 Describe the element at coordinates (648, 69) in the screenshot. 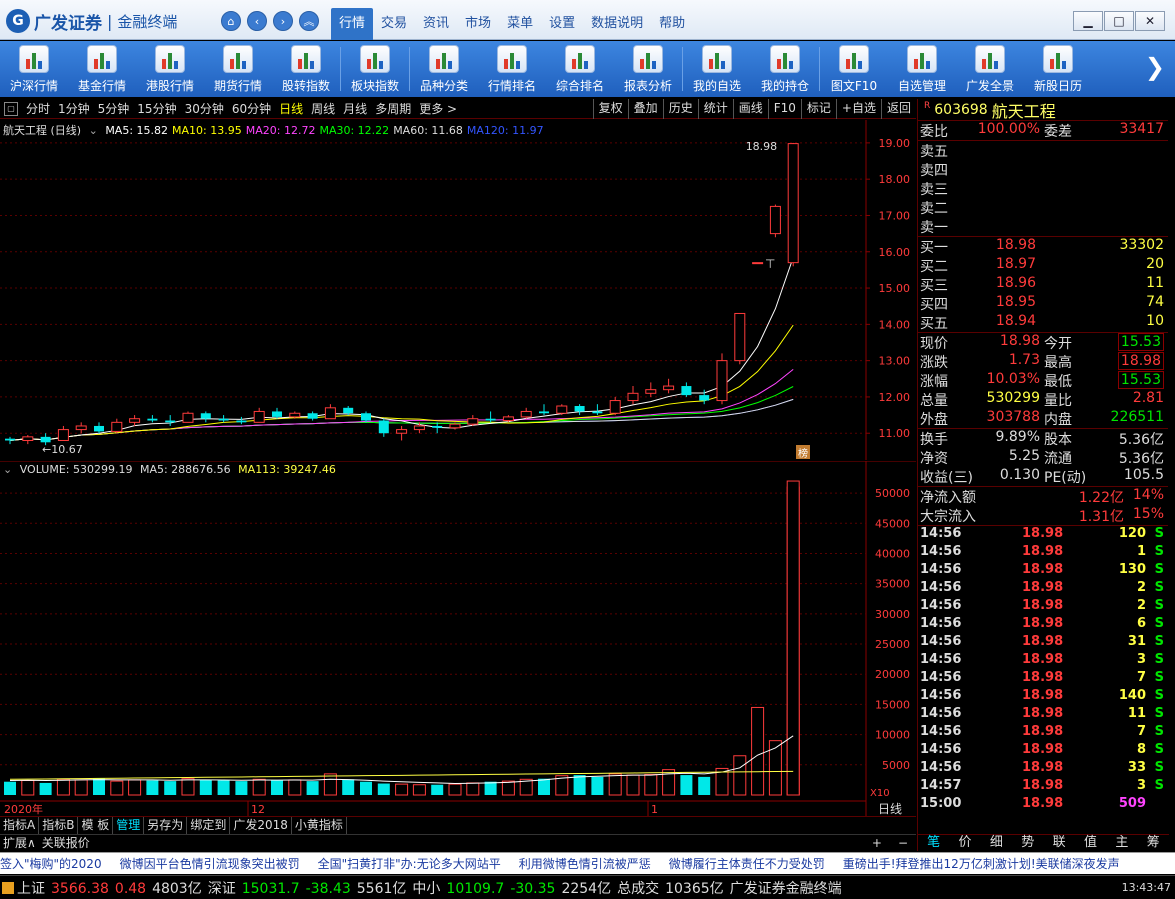

I see `toolbar-button: 报表分析` at that location.